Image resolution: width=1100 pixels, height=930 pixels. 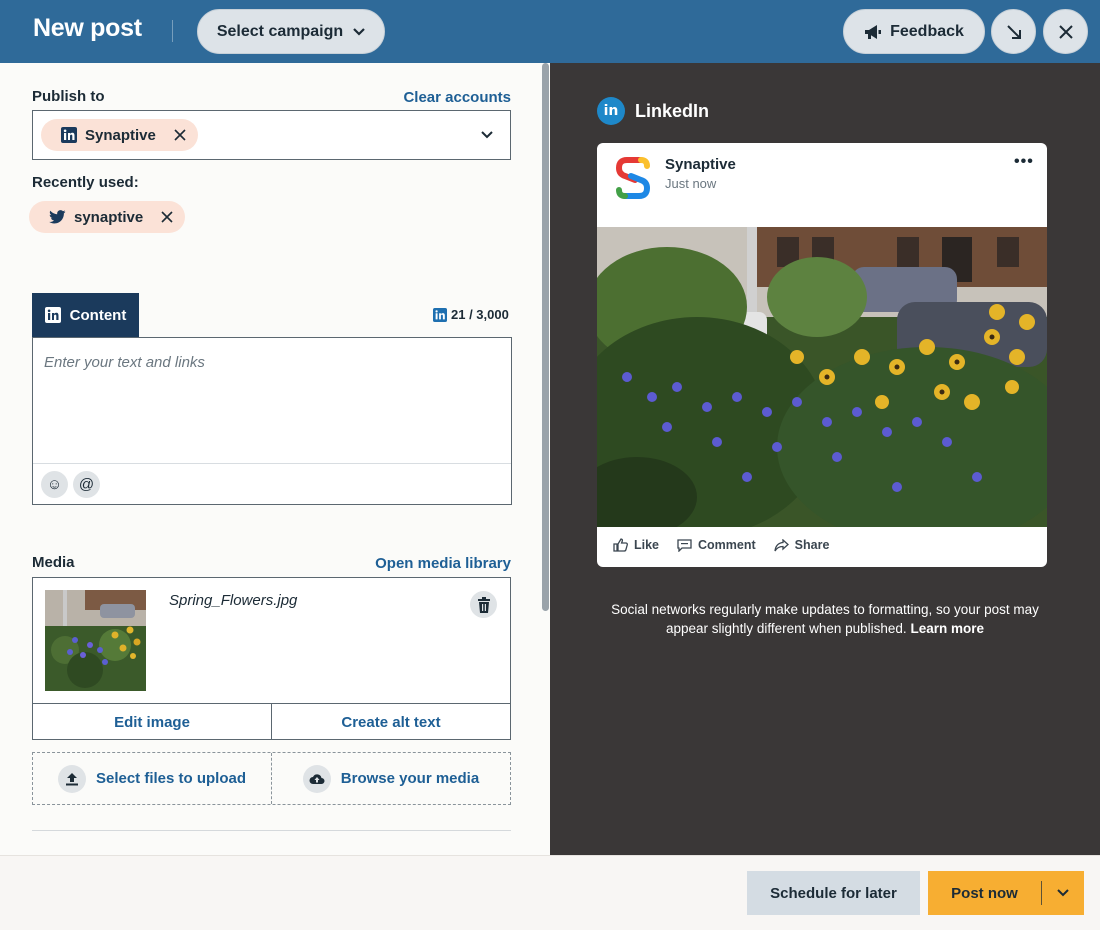 I want to click on like-label: Like, so click(x=647, y=545).